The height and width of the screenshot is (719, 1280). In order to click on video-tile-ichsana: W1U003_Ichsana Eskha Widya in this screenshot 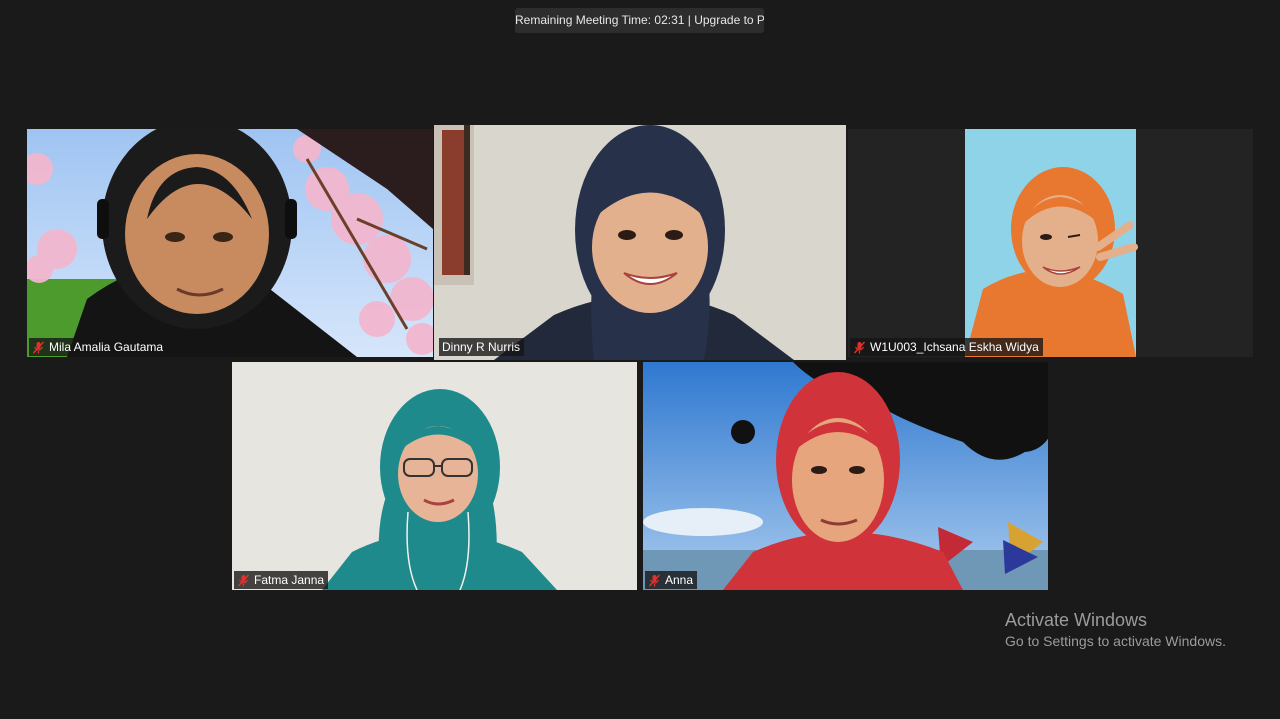, I will do `click(1050, 243)`.